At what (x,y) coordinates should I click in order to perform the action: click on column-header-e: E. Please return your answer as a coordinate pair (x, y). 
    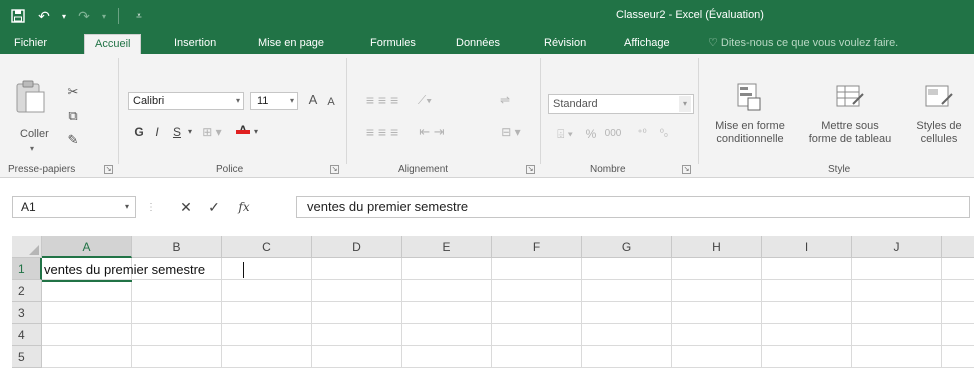
    Looking at the image, I should click on (447, 247).